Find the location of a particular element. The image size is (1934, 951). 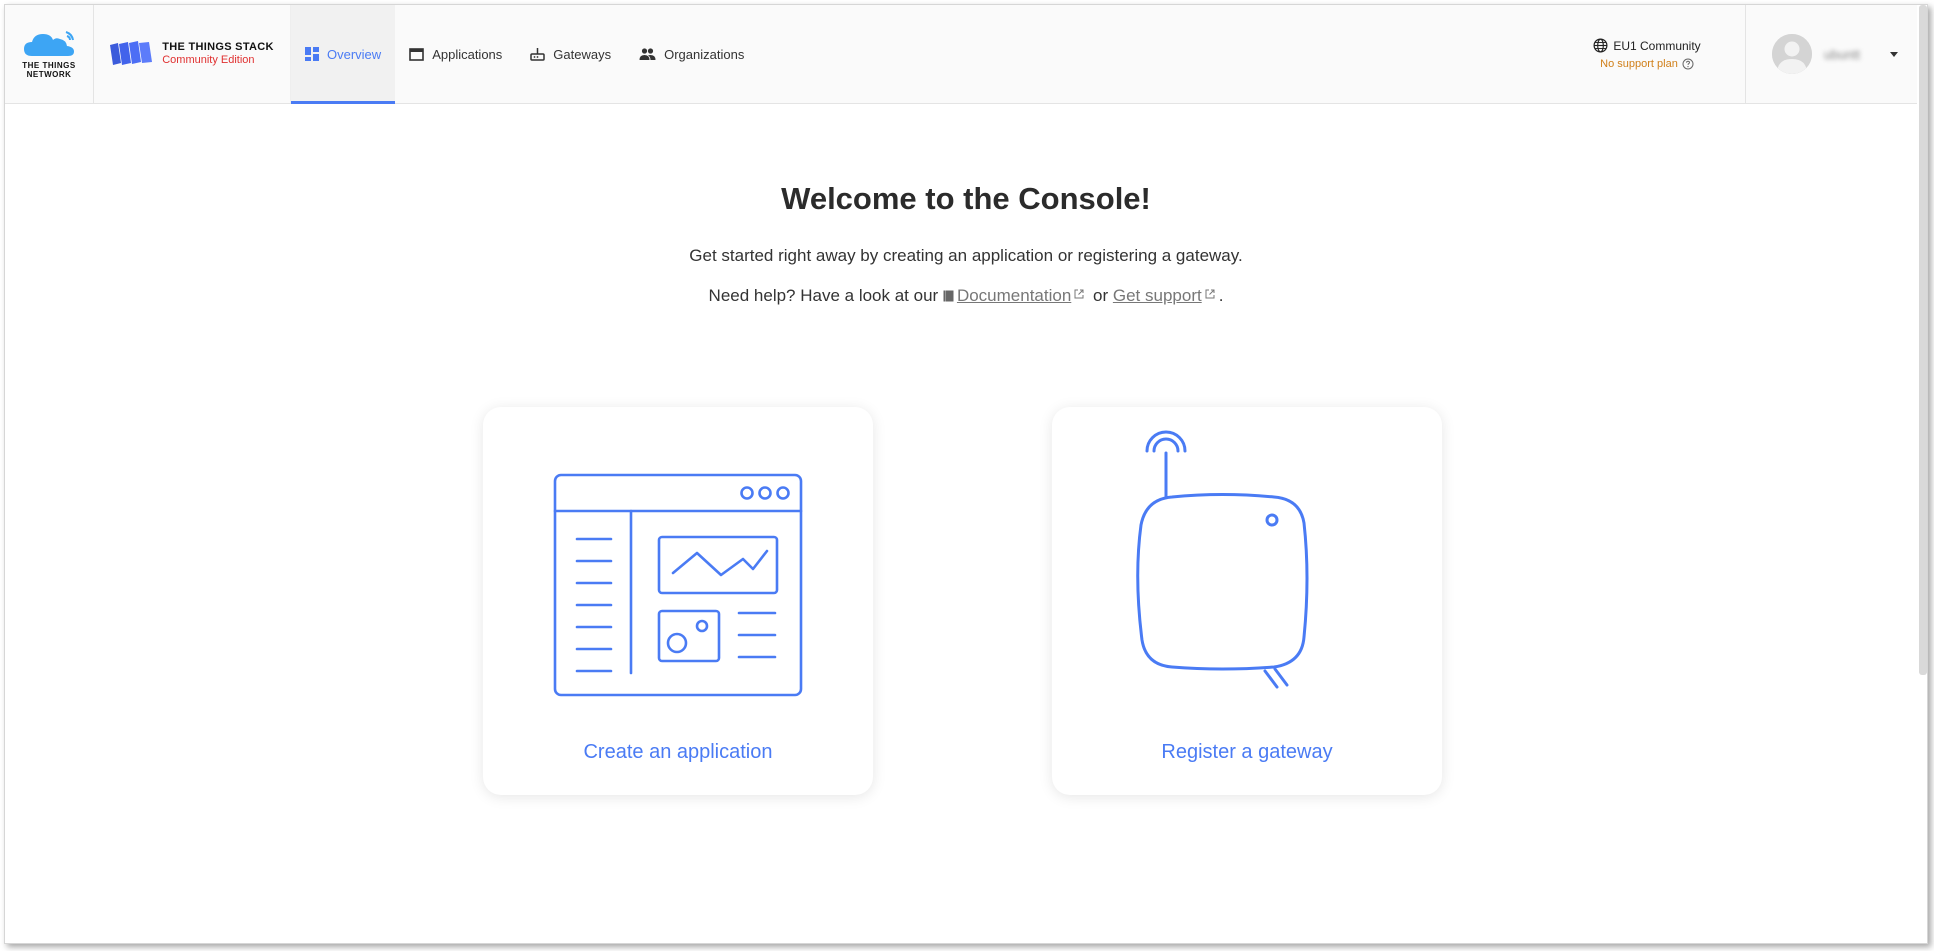

tts-logo: THE THINGS STACK Community Edition is located at coordinates (192, 54).